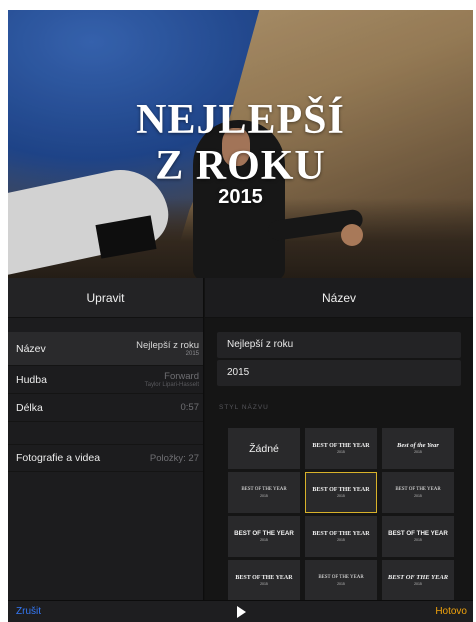 Image resolution: width=476 pixels, height=622 pixels. What do you see at coordinates (105, 408) in the screenshot?
I see `row-length: Délka 0:57` at bounding box center [105, 408].